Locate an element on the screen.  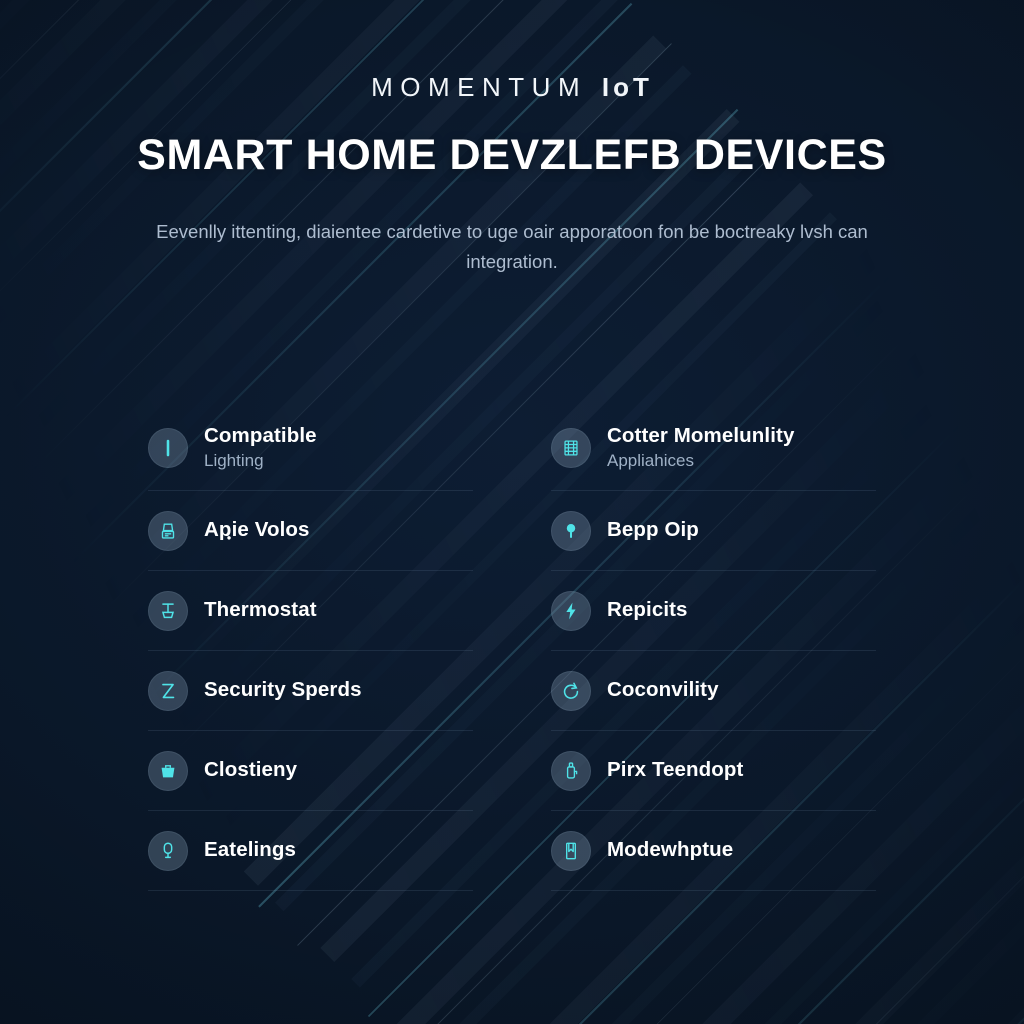
security-z-icon is located at coordinates (168, 690).